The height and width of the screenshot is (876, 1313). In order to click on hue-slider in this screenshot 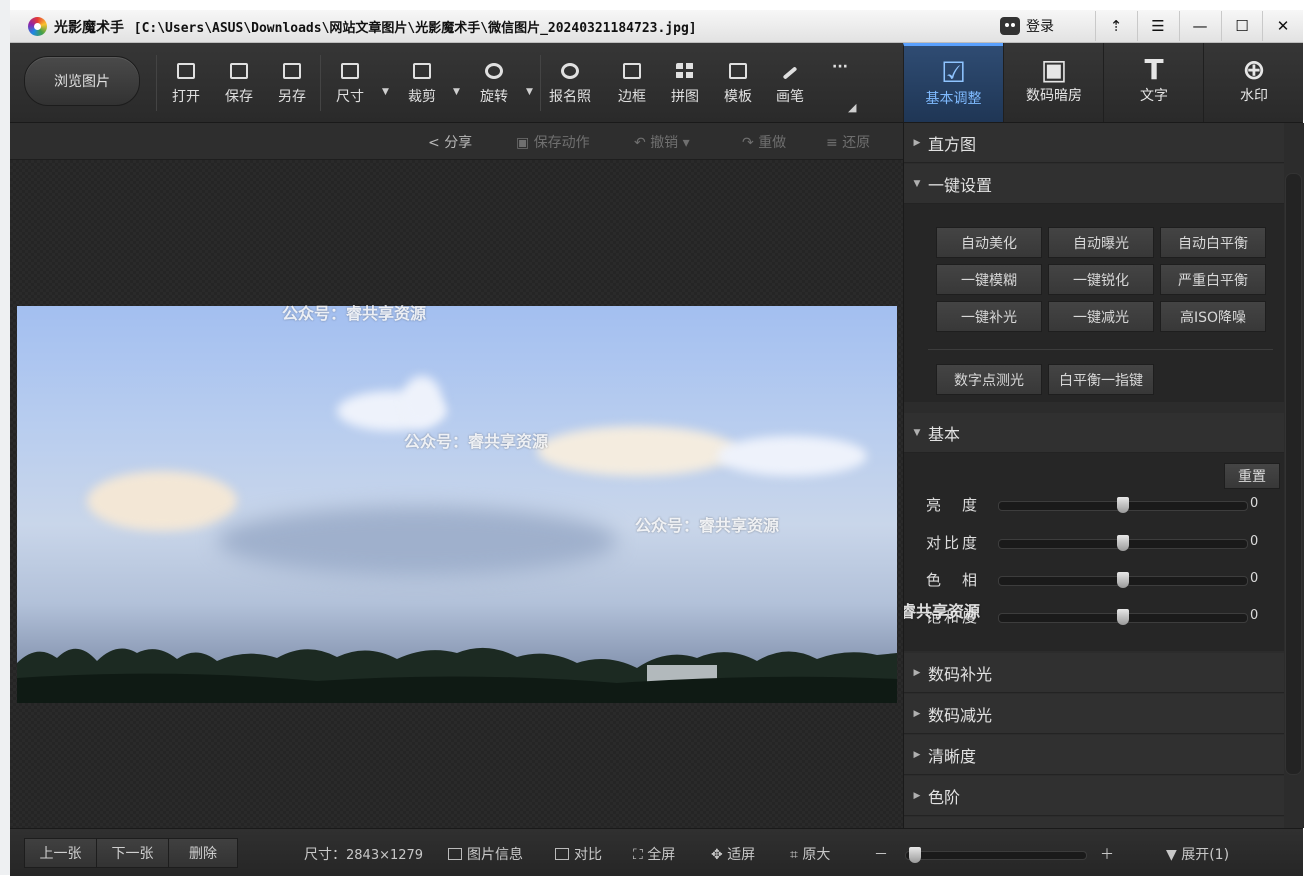, I will do `click(1123, 580)`.